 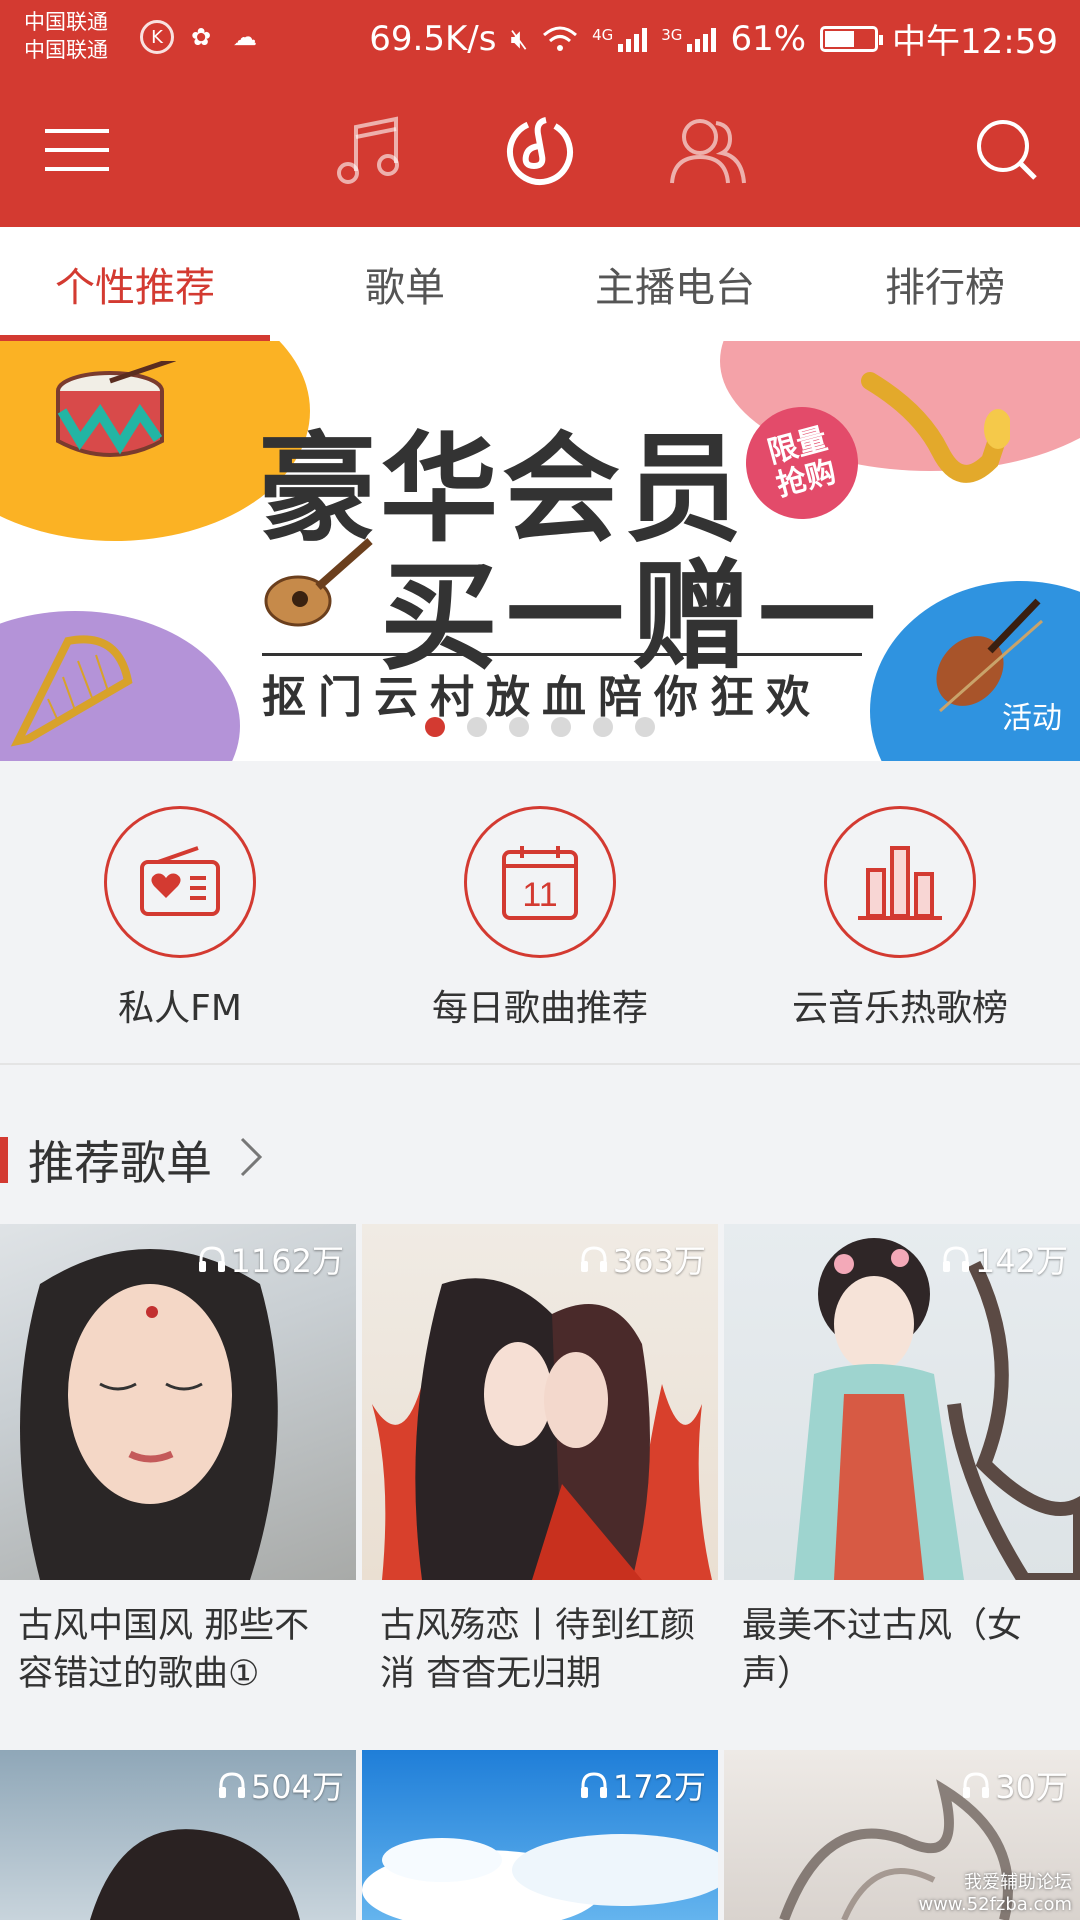 What do you see at coordinates (66, 22) in the screenshot?
I see `carrier-1: 中国联通` at bounding box center [66, 22].